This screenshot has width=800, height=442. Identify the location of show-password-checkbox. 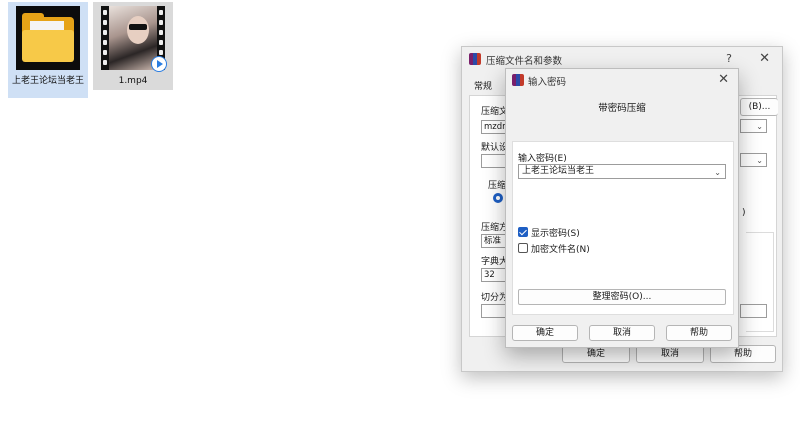
(523, 232).